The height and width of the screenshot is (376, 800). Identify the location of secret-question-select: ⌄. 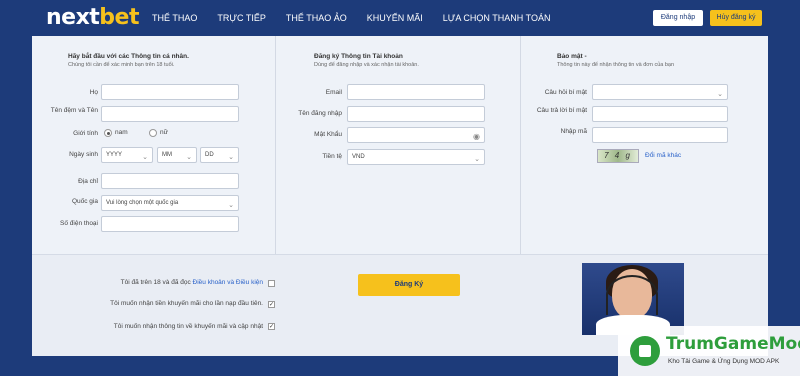
(660, 92).